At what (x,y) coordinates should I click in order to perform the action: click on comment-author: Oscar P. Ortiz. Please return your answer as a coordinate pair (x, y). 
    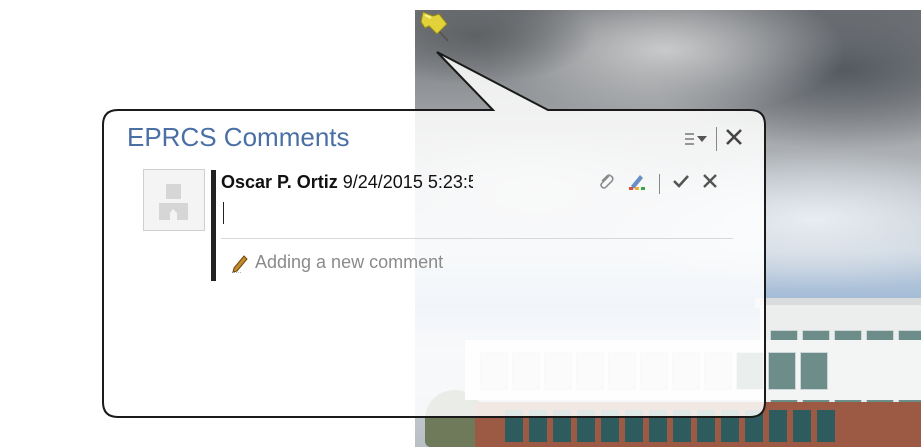
    Looking at the image, I should click on (279, 182).